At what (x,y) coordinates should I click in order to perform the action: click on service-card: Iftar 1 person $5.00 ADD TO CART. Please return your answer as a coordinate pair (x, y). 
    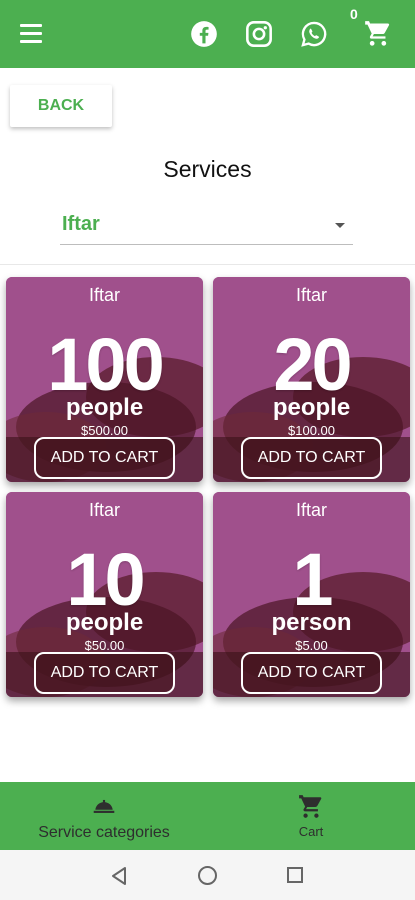
    Looking at the image, I should click on (311, 594).